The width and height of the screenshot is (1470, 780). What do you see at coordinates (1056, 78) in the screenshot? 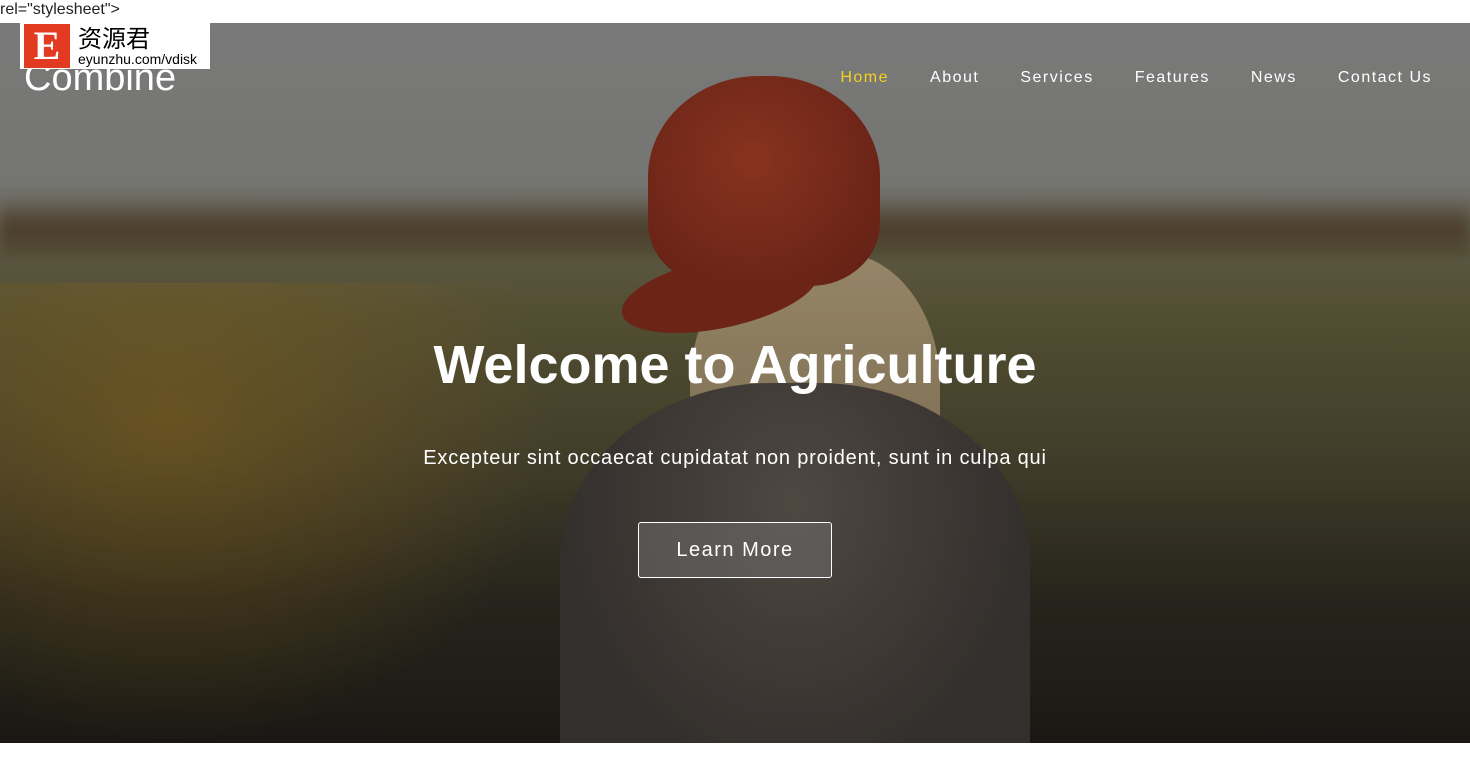
I see `nav-services: Services` at bounding box center [1056, 78].